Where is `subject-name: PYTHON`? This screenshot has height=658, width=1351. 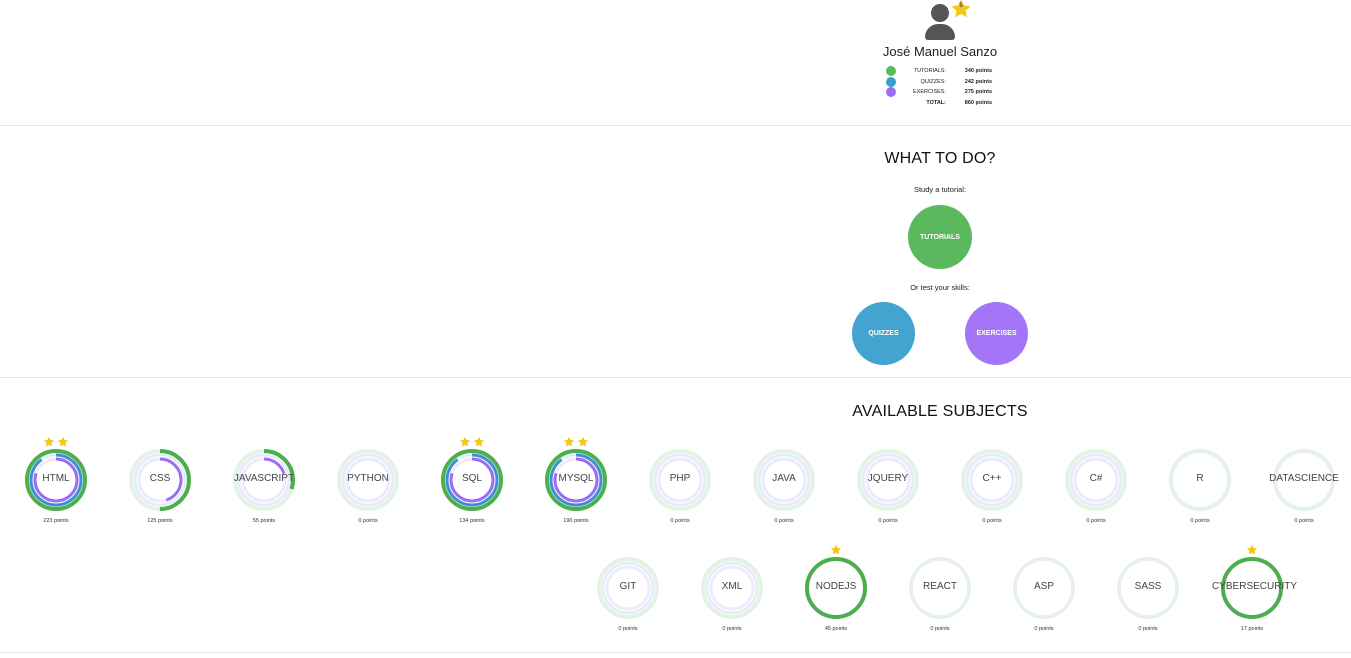 subject-name: PYTHON is located at coordinates (368, 478).